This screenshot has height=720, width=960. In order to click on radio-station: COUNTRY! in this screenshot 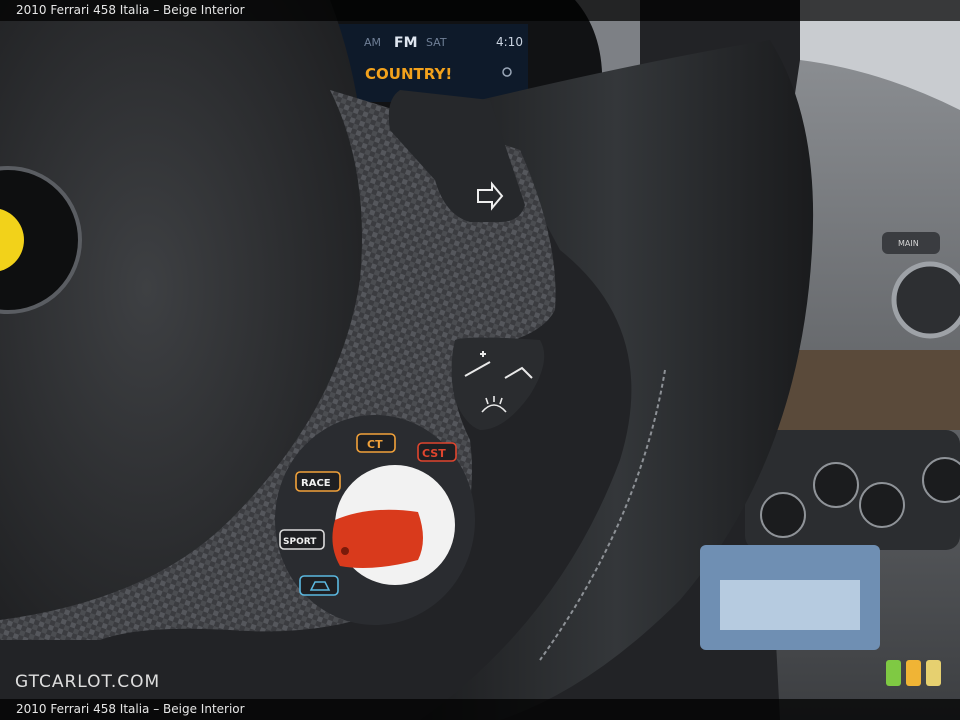, I will do `click(408, 74)`.